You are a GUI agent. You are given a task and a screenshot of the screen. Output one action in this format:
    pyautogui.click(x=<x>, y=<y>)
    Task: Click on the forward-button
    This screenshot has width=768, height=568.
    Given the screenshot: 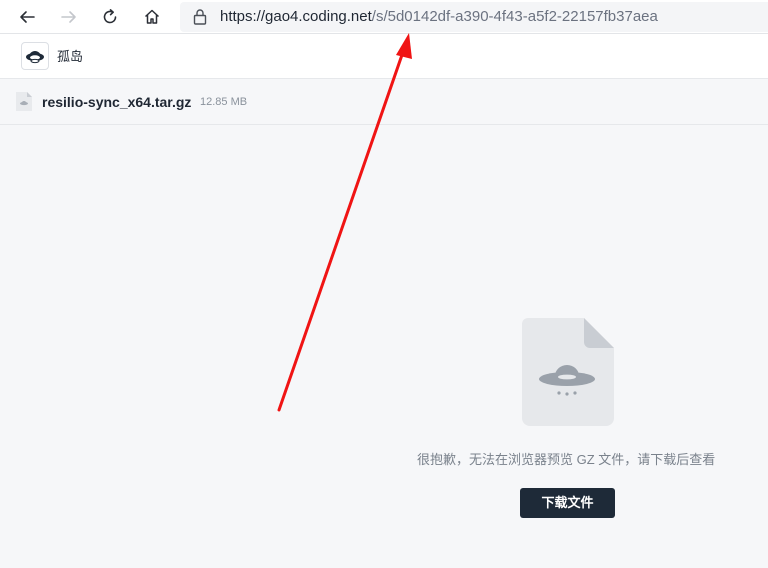 What is the action you would take?
    pyautogui.click(x=69, y=17)
    